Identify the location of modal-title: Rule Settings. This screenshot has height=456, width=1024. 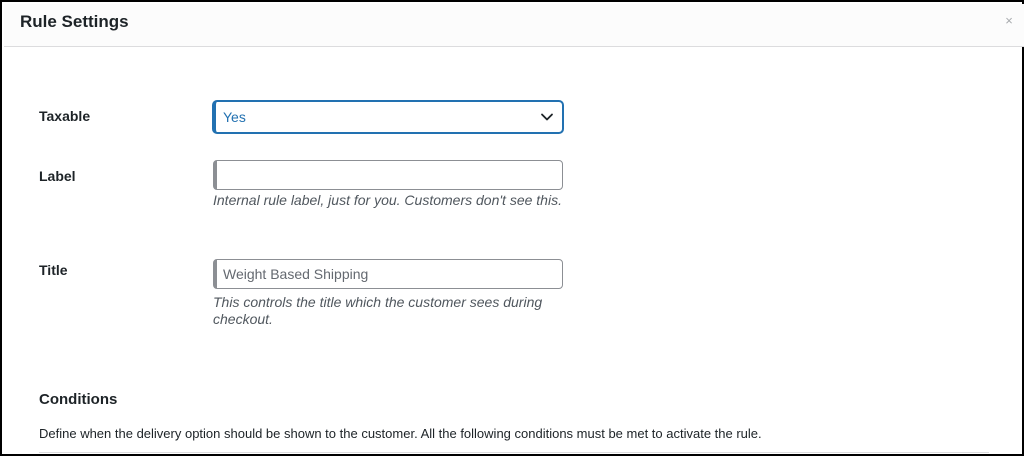
(74, 21).